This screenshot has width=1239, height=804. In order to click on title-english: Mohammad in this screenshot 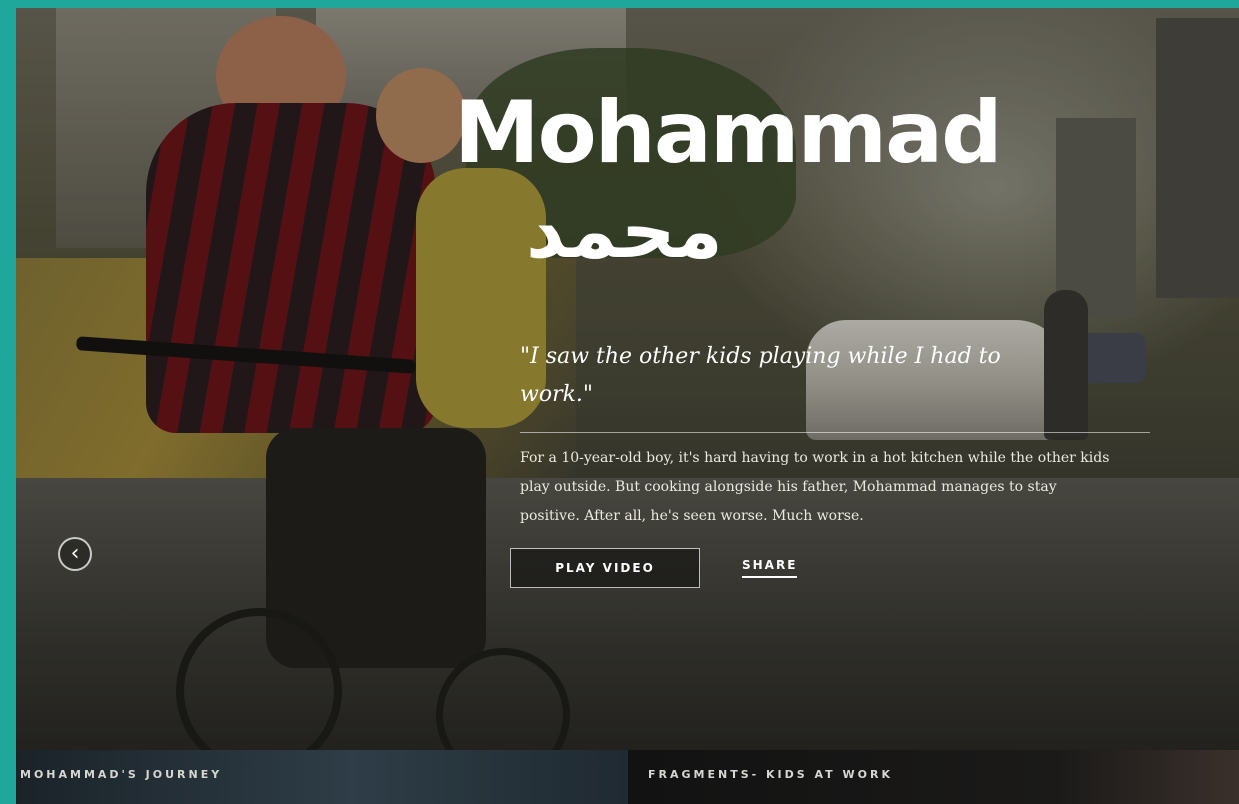, I will do `click(728, 133)`.